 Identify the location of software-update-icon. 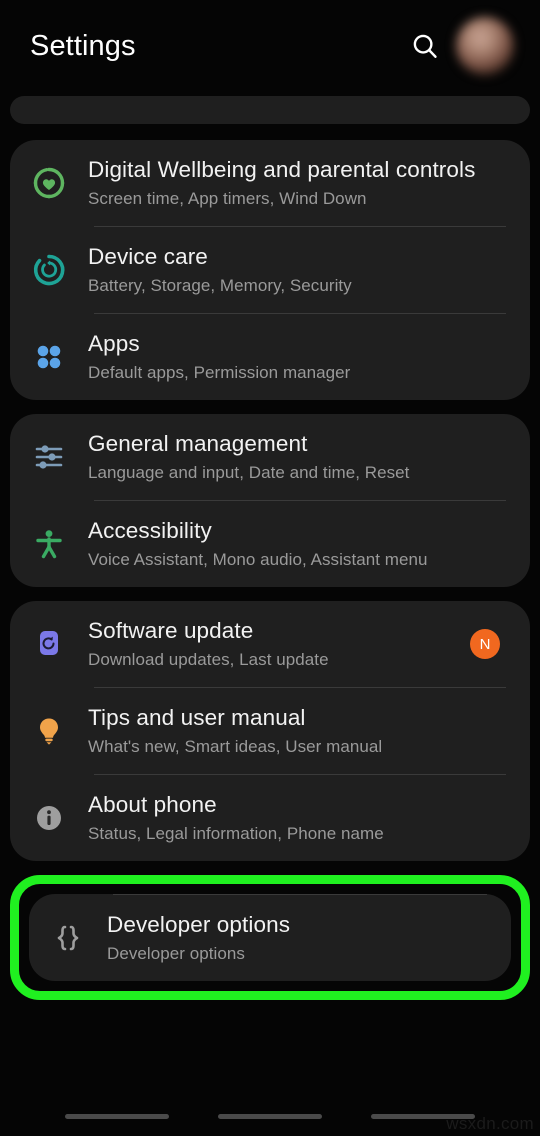
(49, 644).